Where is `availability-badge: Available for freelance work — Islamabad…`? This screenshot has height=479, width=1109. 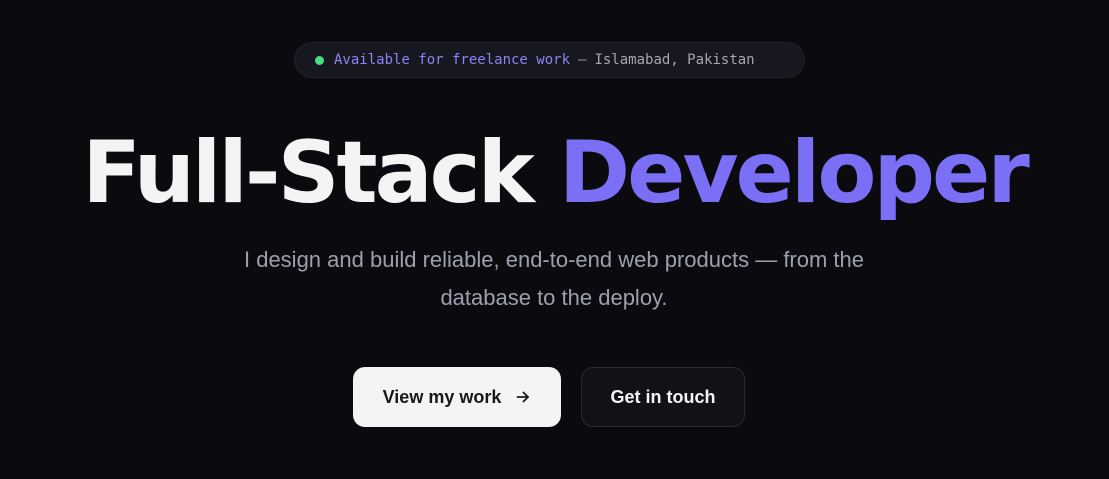
availability-badge: Available for freelance work — Islamabad… is located at coordinates (549, 60).